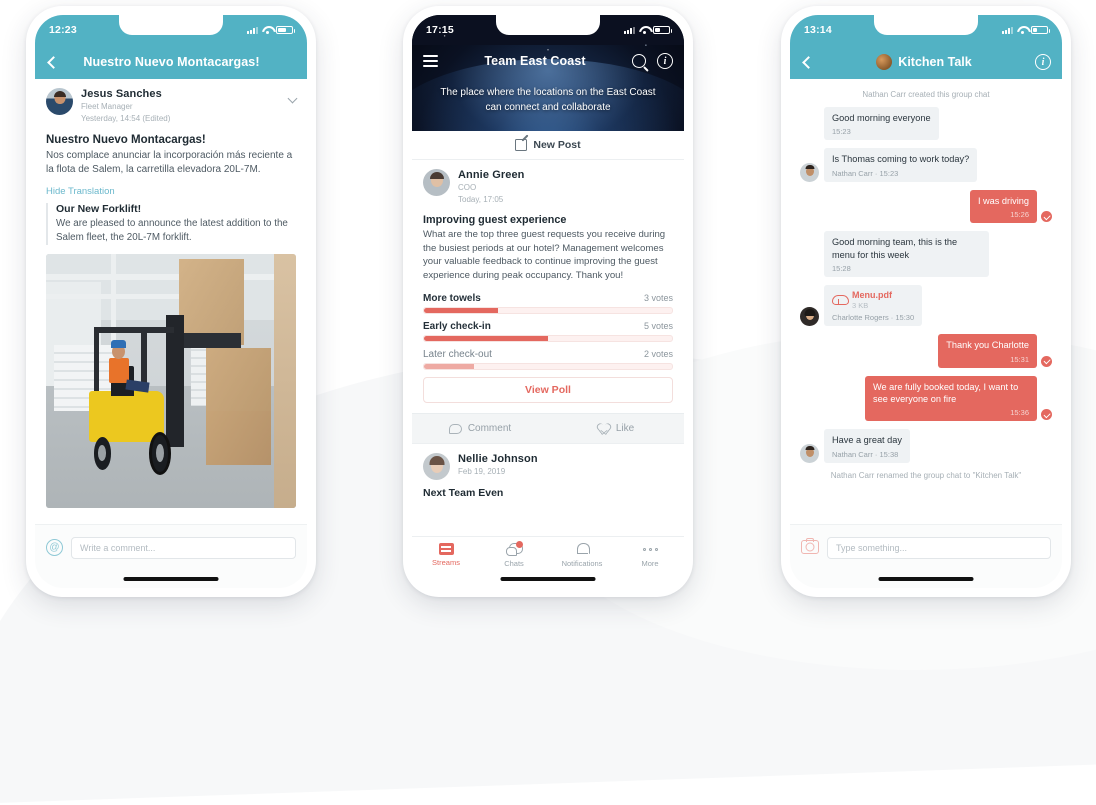  What do you see at coordinates (535, 61) in the screenshot?
I see `stream-title: Team East Coast` at bounding box center [535, 61].